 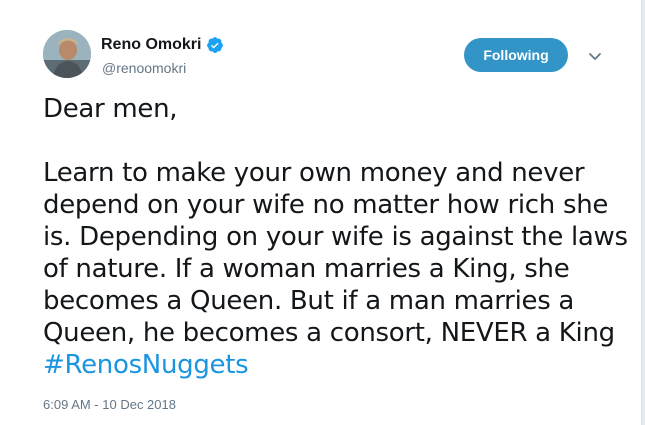 I want to click on tweet-line: becomes a Queen. But if a man marries a, so click(x=309, y=301).